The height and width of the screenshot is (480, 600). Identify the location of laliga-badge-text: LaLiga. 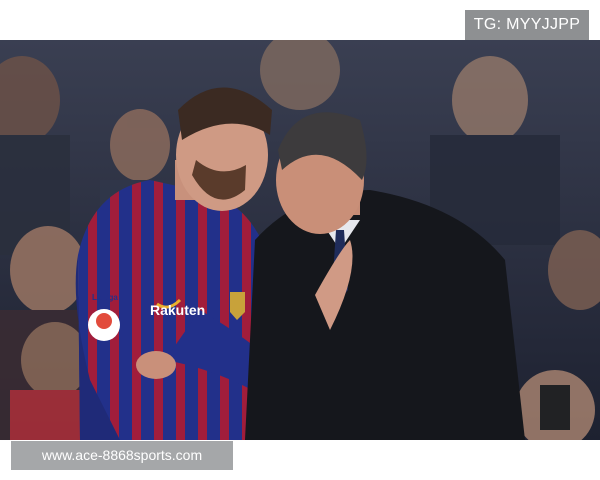
(105, 297).